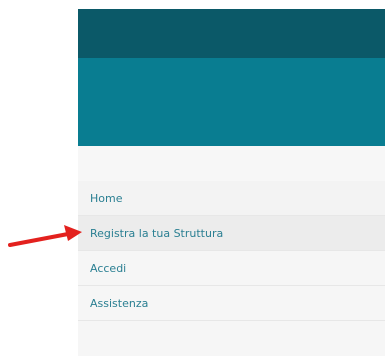 Image resolution: width=385 pixels, height=356 pixels. I want to click on menu-item-accedi: Accedi, so click(231, 268).